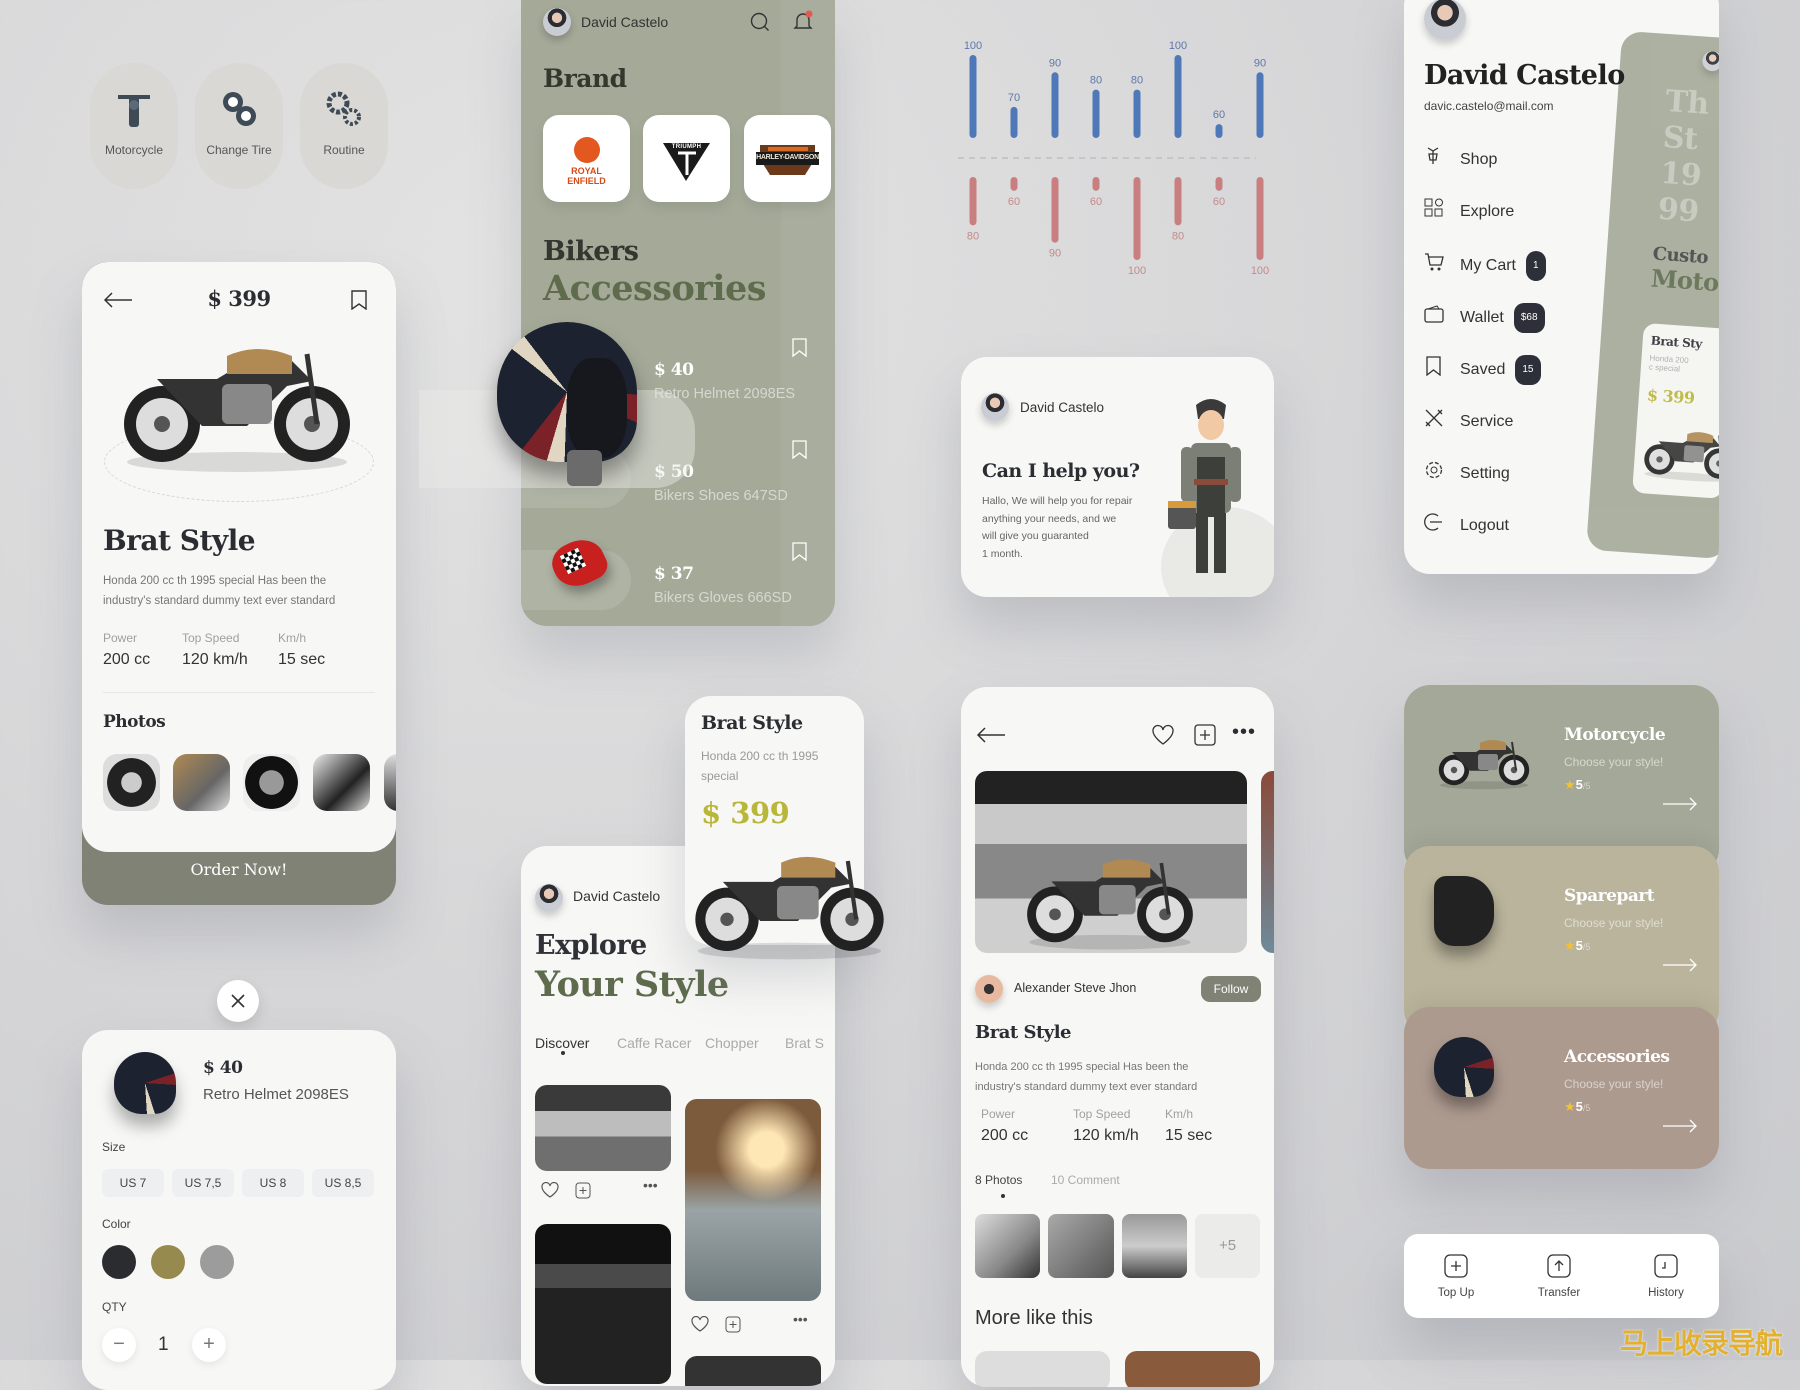 Image resolution: width=1800 pixels, height=1390 pixels. Describe the element at coordinates (1435, 474) in the screenshot. I see `gear-icon` at that location.